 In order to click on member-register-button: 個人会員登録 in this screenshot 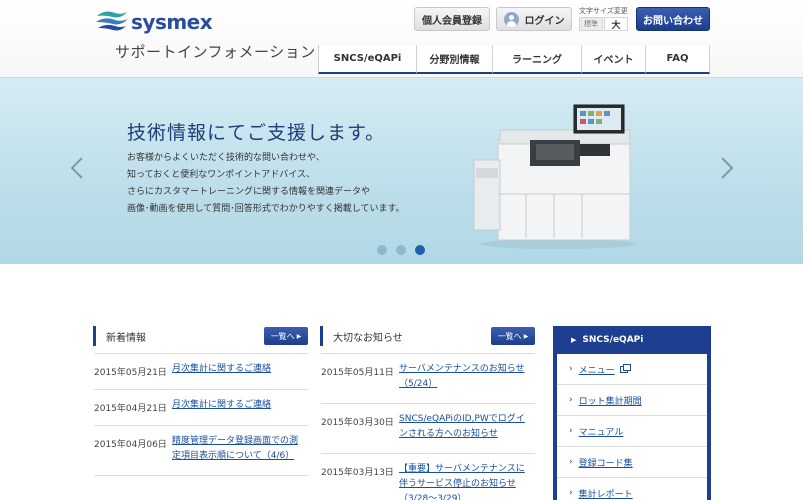, I will do `click(452, 19)`.